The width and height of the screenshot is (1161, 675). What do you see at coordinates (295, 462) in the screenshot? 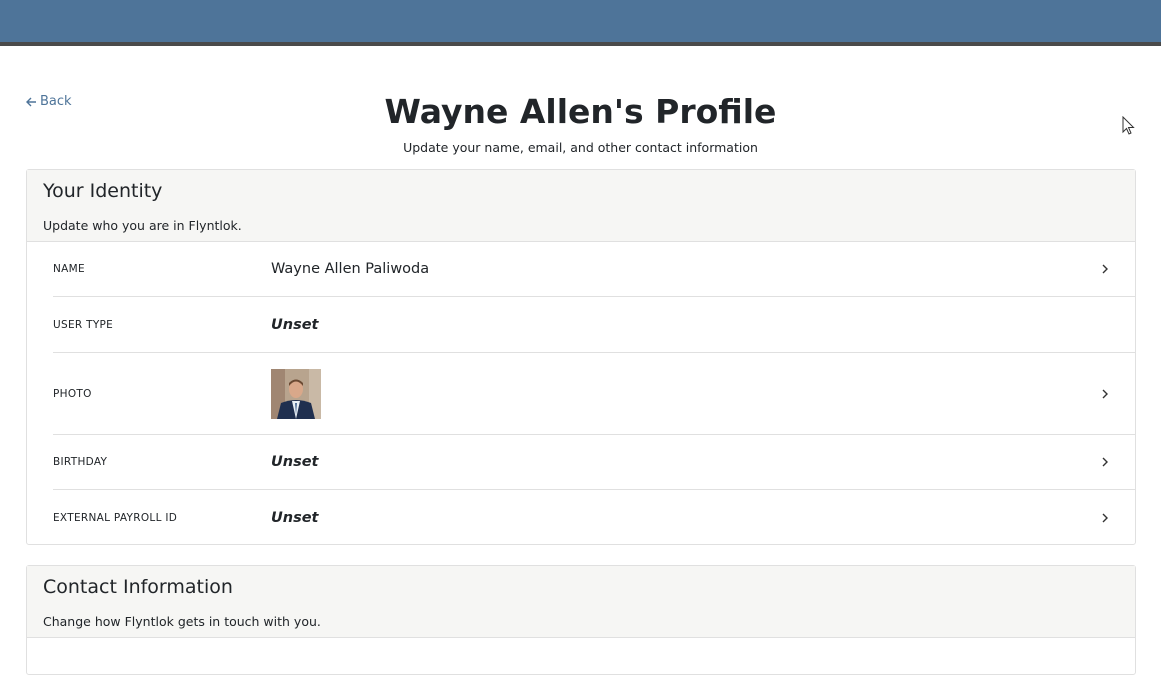
I see `birthday-value: Unset` at bounding box center [295, 462].